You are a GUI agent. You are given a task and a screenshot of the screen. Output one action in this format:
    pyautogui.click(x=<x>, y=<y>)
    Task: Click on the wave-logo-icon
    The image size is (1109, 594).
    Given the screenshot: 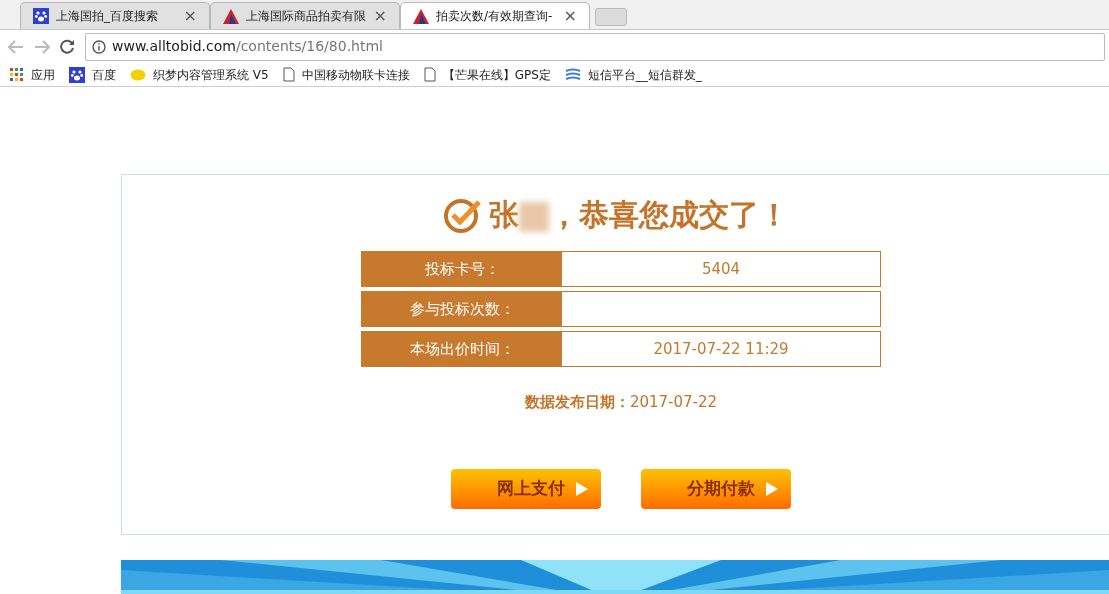 What is the action you would take?
    pyautogui.click(x=572, y=74)
    